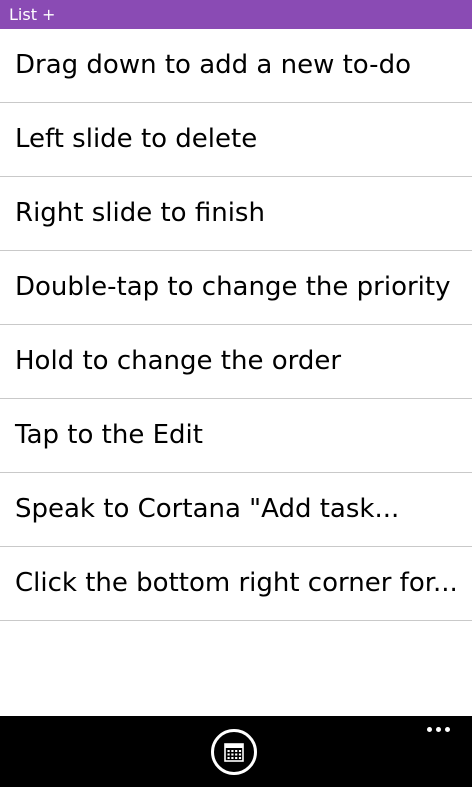 The width and height of the screenshot is (472, 787). Describe the element at coordinates (236, 66) in the screenshot. I see `list-item: Drag down to add a new to-do` at that location.